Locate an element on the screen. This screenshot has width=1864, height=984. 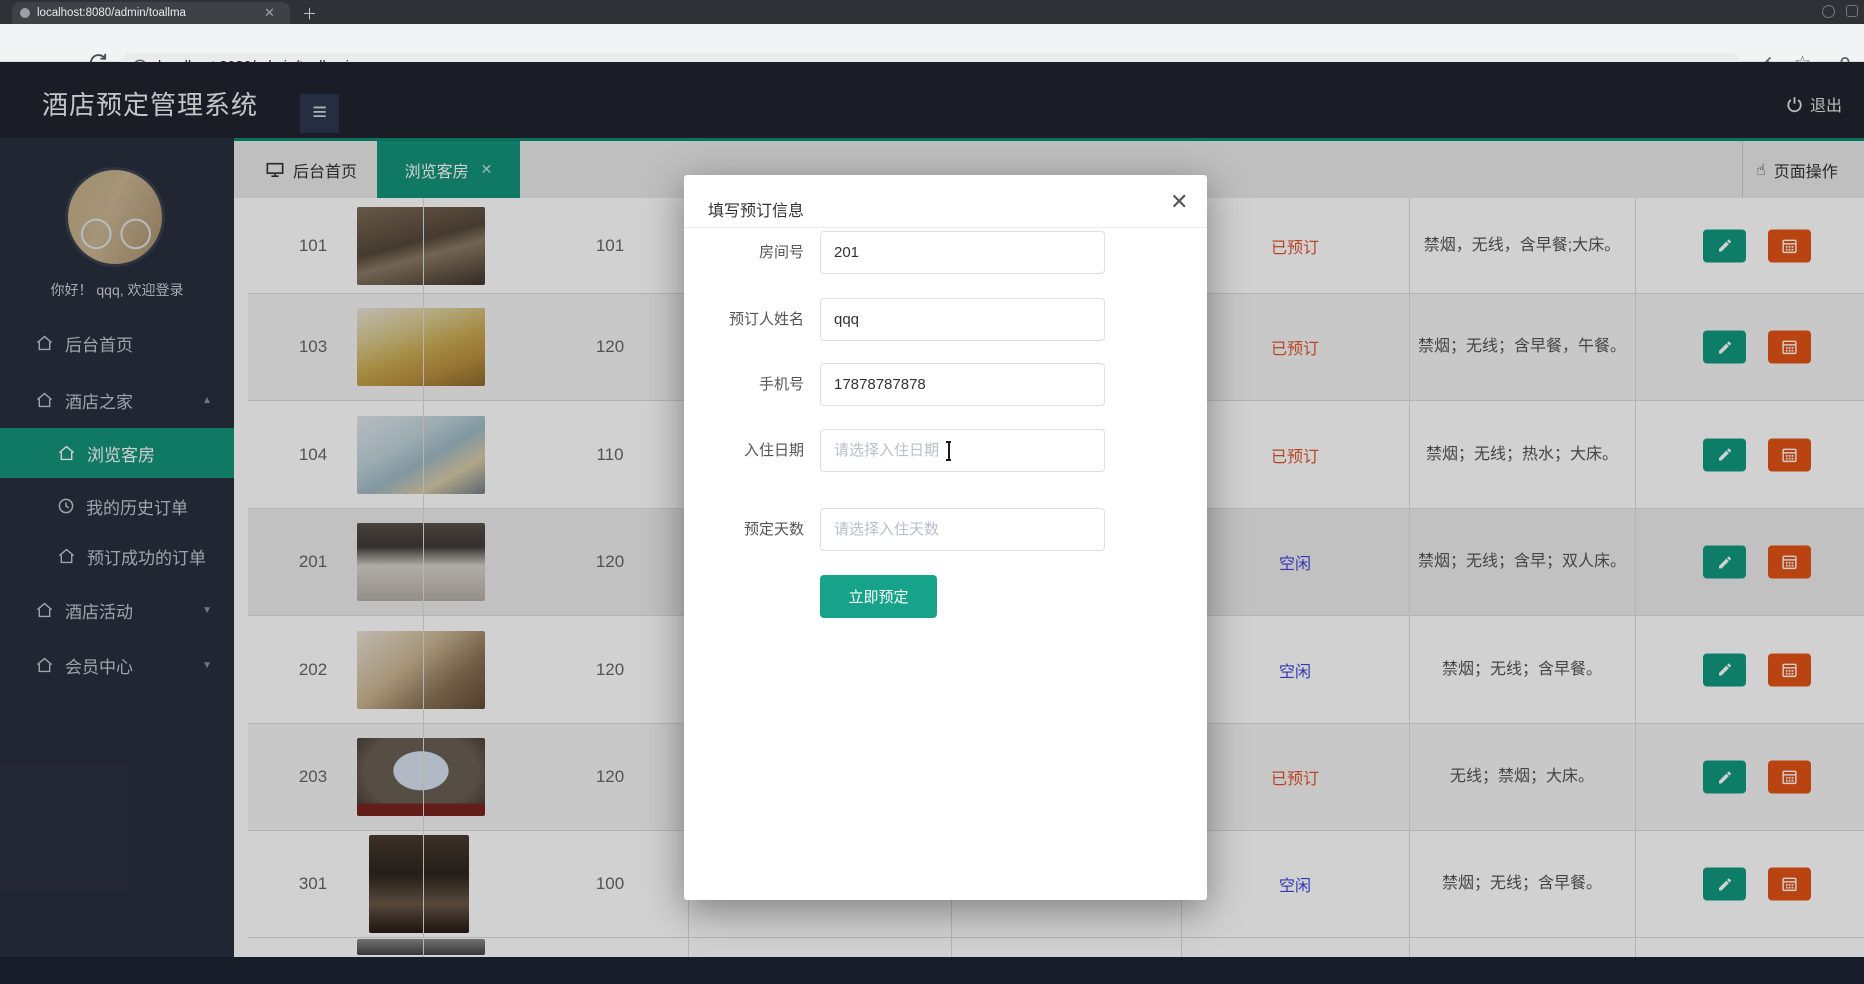
form-row: 入住日期 is located at coordinates (945, 450).